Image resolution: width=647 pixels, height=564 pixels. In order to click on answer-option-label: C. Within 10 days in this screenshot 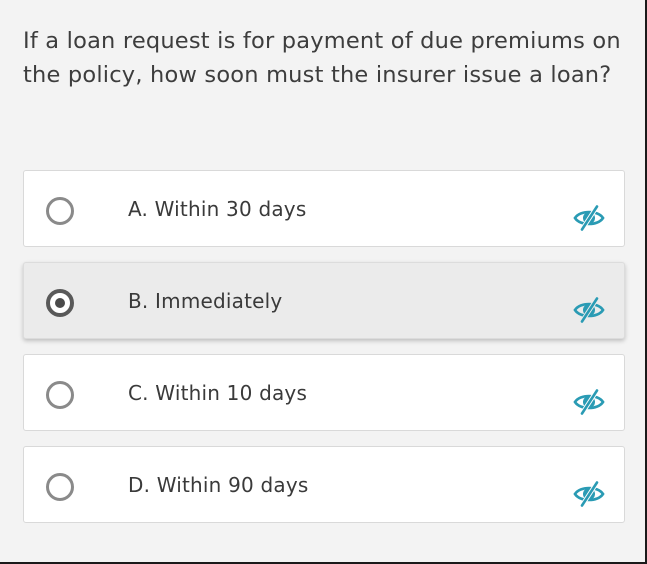, I will do `click(218, 393)`.